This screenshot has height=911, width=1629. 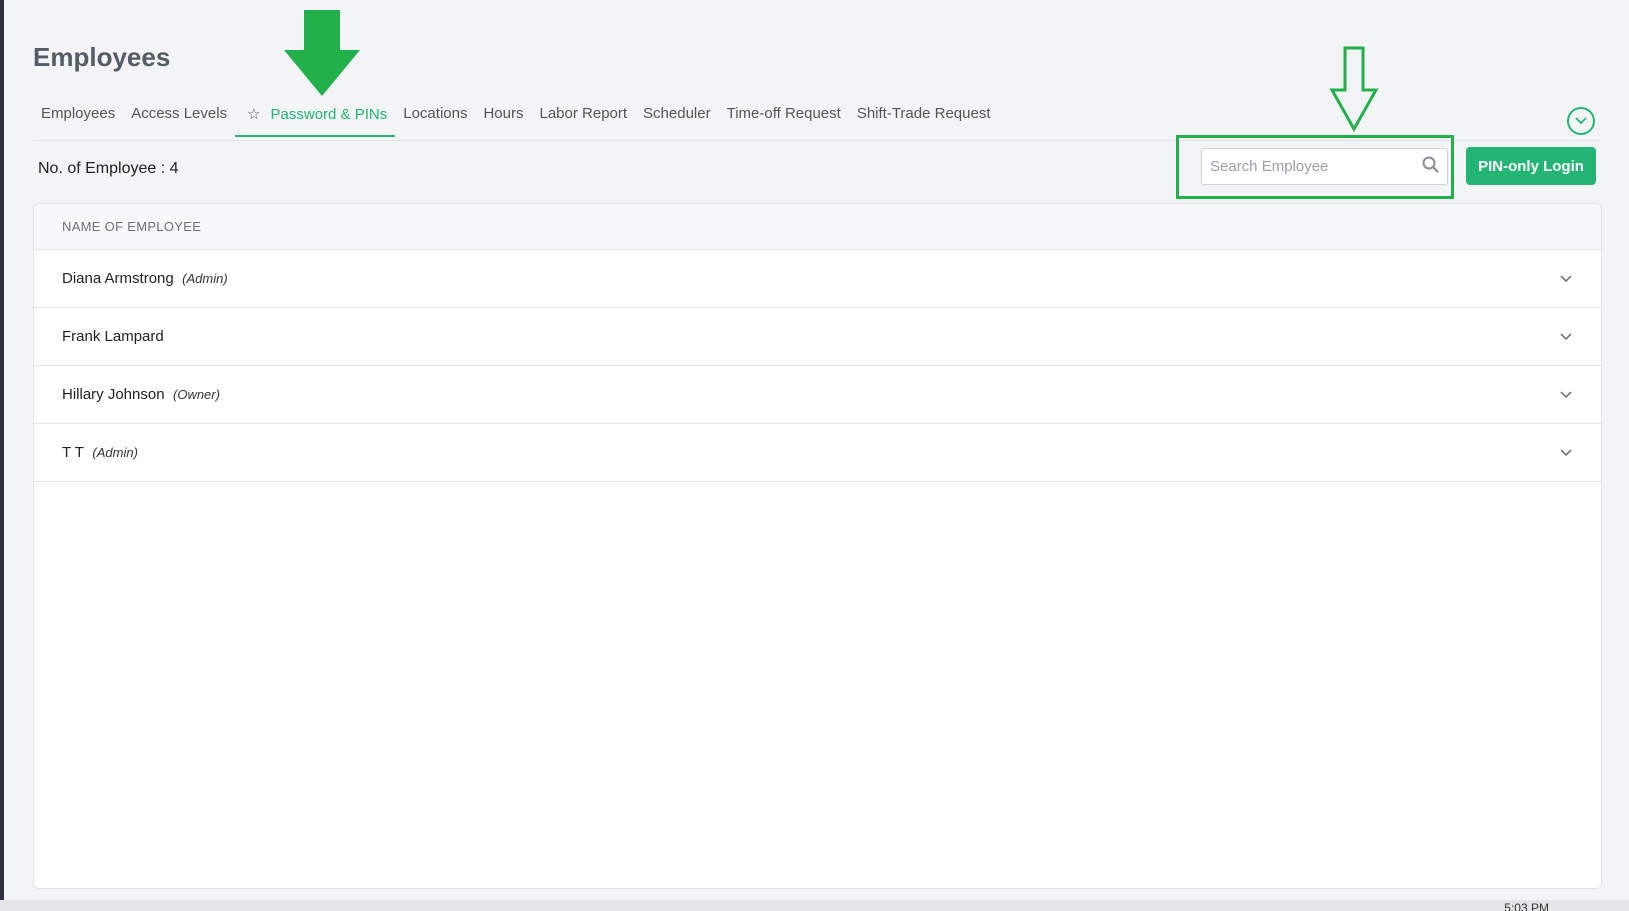 I want to click on table-row: Diana Armstrong (Admin), so click(x=817, y=279).